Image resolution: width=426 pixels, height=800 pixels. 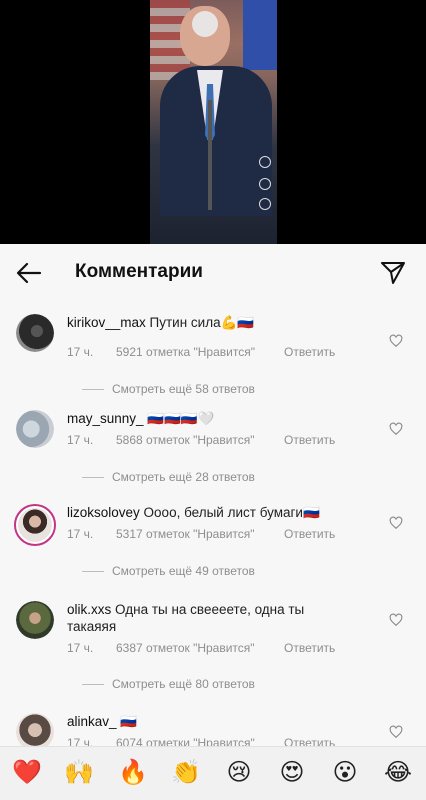 I want to click on view-replies-label: Смотреть ещё 49 ответов, so click(x=183, y=571).